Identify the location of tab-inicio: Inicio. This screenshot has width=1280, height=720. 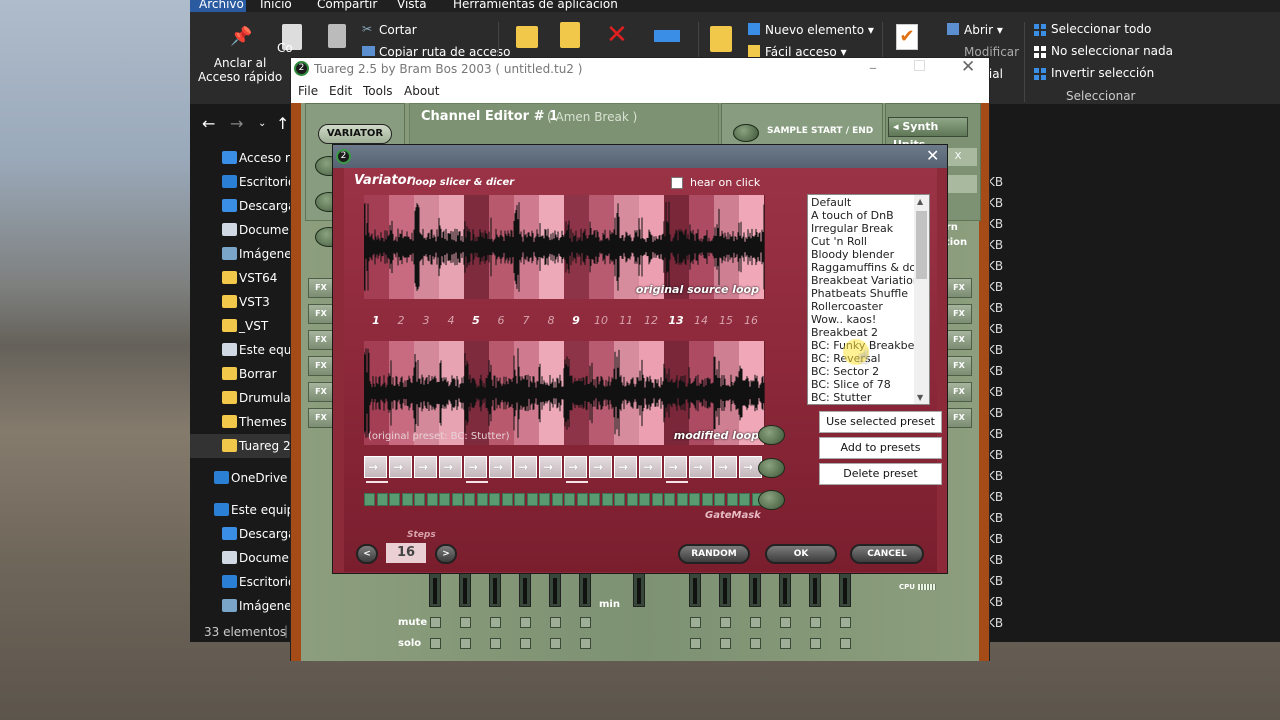
(276, 5).